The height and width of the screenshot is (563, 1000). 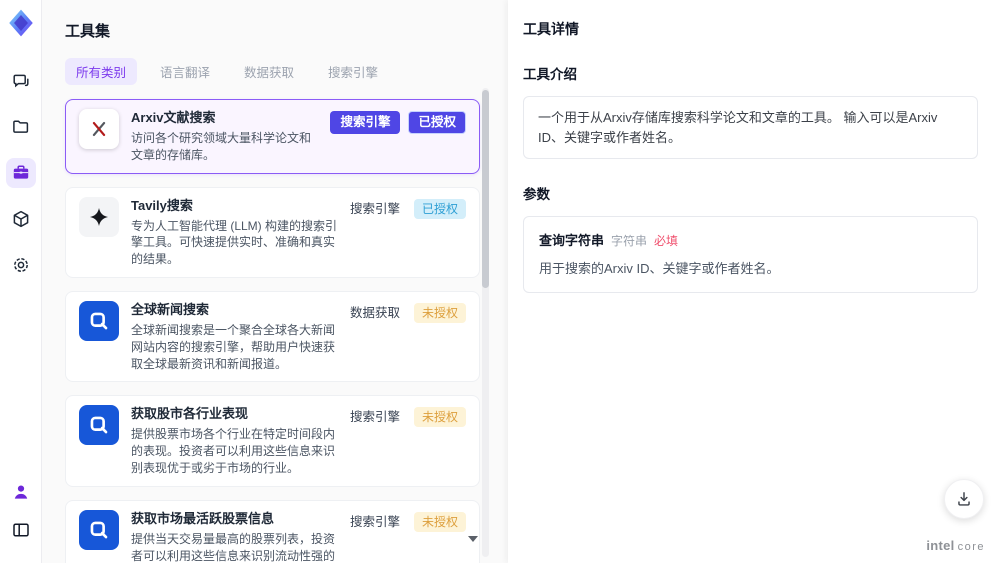 I want to click on tool-name: 获取股市各行业表现, so click(x=190, y=414).